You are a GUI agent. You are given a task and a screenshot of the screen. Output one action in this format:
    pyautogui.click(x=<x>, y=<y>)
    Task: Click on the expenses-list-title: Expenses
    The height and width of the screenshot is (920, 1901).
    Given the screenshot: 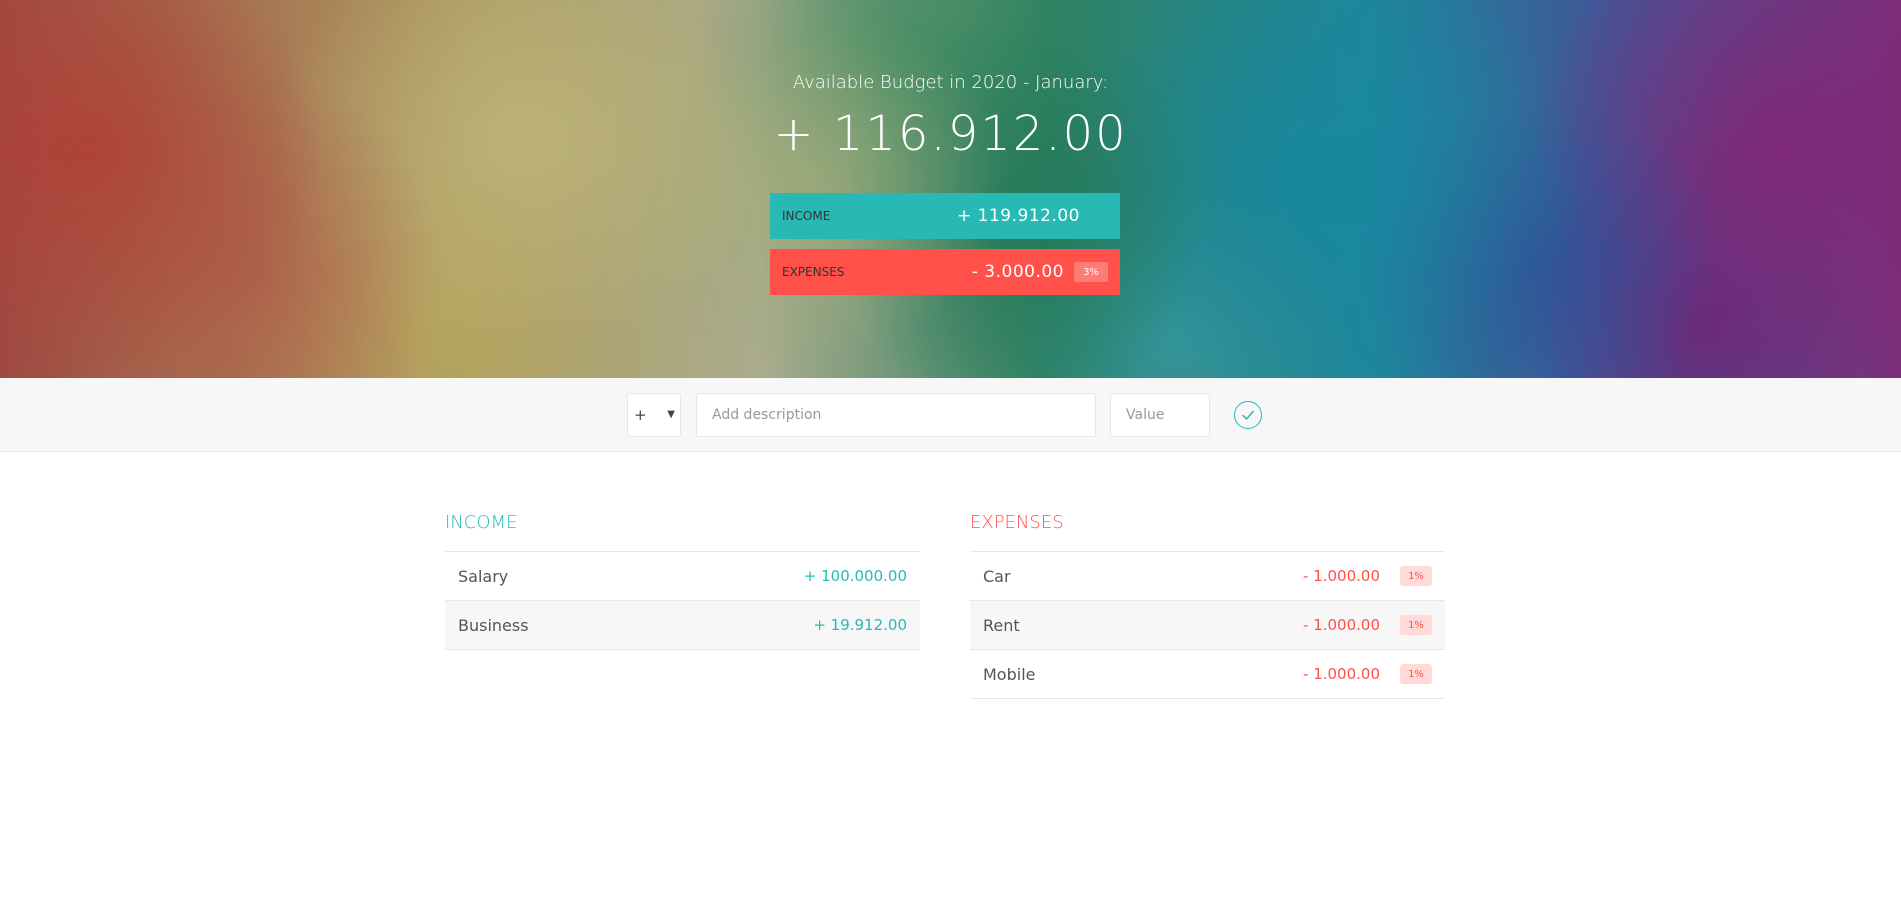 What is the action you would take?
    pyautogui.click(x=1207, y=532)
    